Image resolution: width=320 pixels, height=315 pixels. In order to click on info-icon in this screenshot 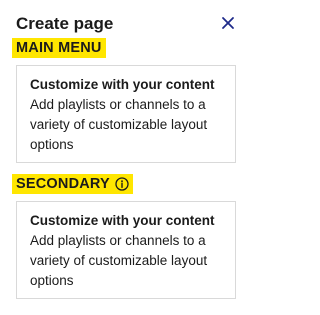, I will do `click(122, 184)`.